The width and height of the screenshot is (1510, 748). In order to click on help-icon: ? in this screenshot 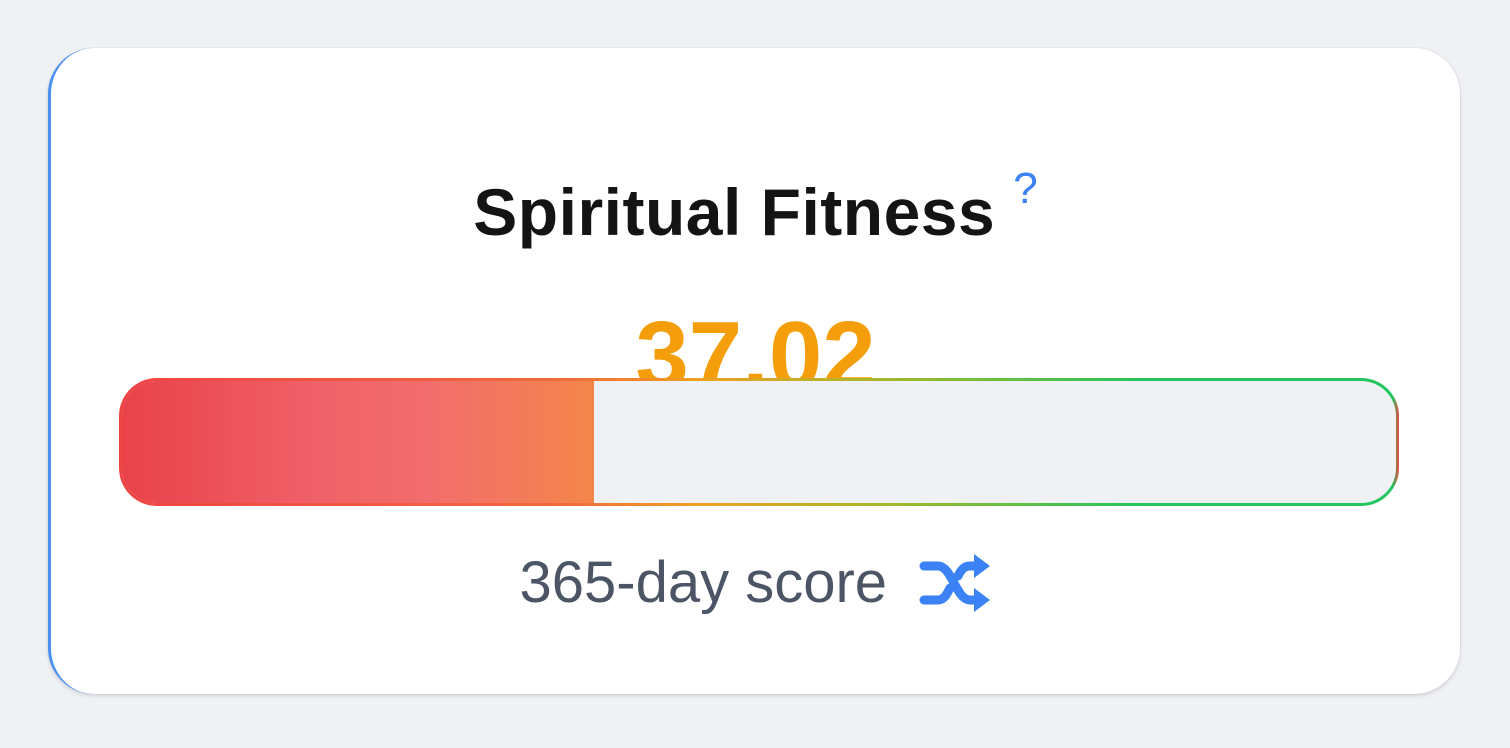, I will do `click(1025, 189)`.